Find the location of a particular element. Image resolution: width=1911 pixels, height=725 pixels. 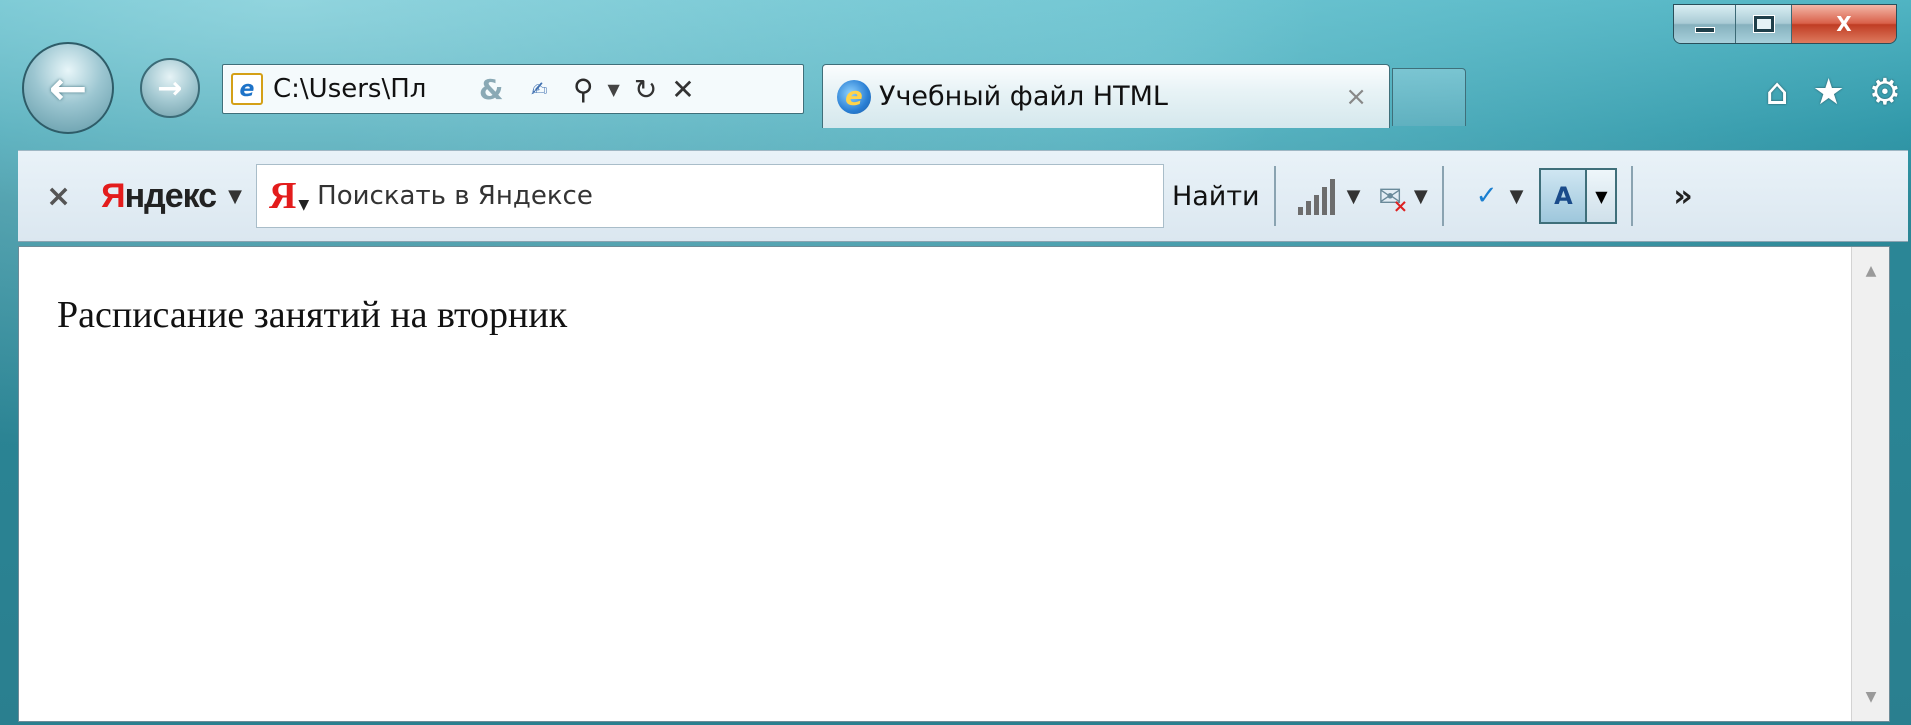

translate-icon: A is located at coordinates (1563, 196).